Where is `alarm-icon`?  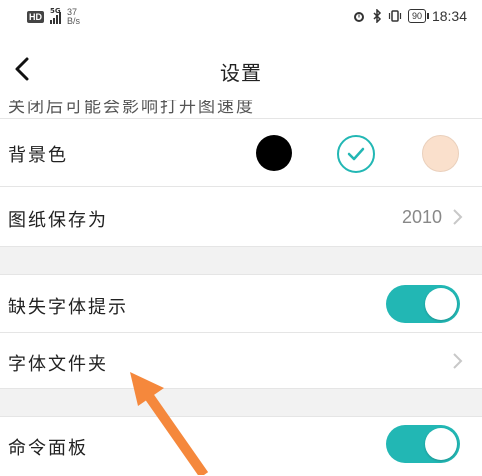
alarm-icon is located at coordinates (358, 17).